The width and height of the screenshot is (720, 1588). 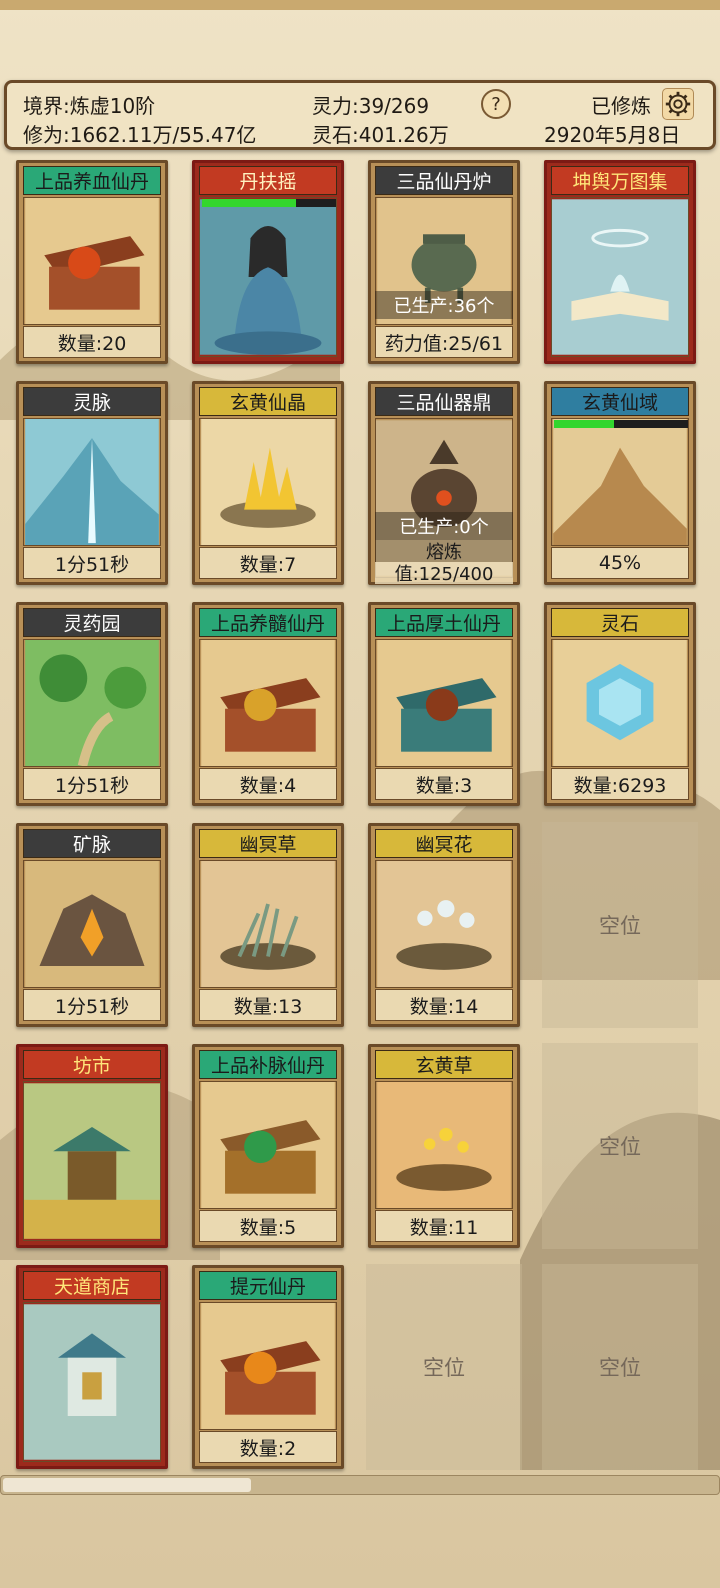 I want to click on card-spirit-stone: 灵石 数量:6293, so click(x=620, y=704).